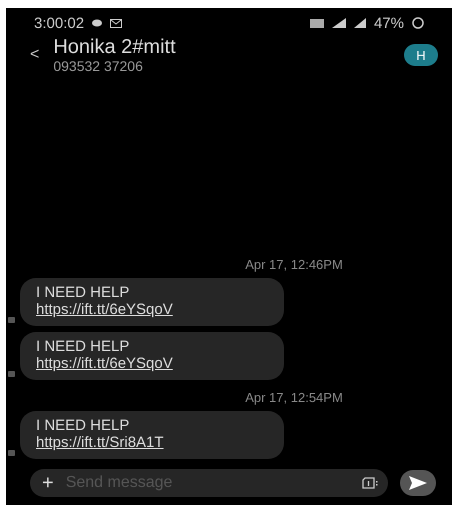 The image size is (458, 512). What do you see at coordinates (370, 483) in the screenshot?
I see `sim-card-icon` at bounding box center [370, 483].